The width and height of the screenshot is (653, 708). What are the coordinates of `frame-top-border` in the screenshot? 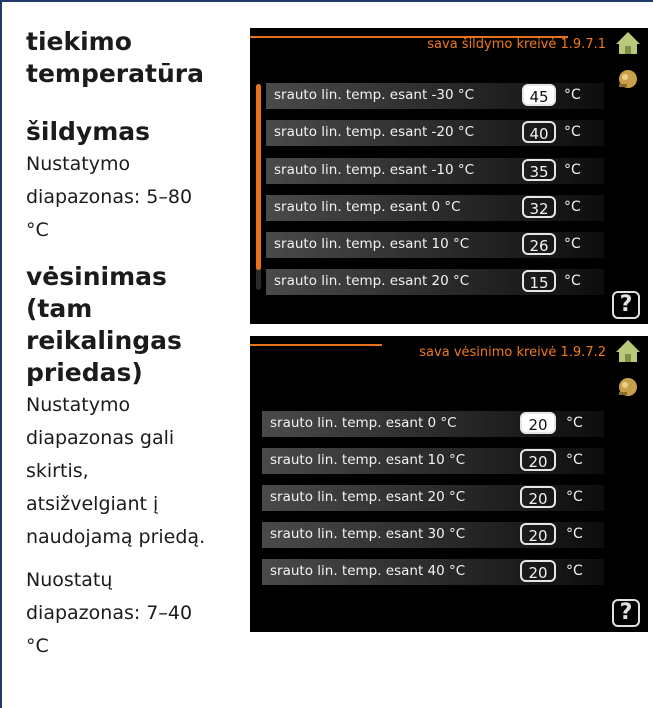 It's located at (326, 1).